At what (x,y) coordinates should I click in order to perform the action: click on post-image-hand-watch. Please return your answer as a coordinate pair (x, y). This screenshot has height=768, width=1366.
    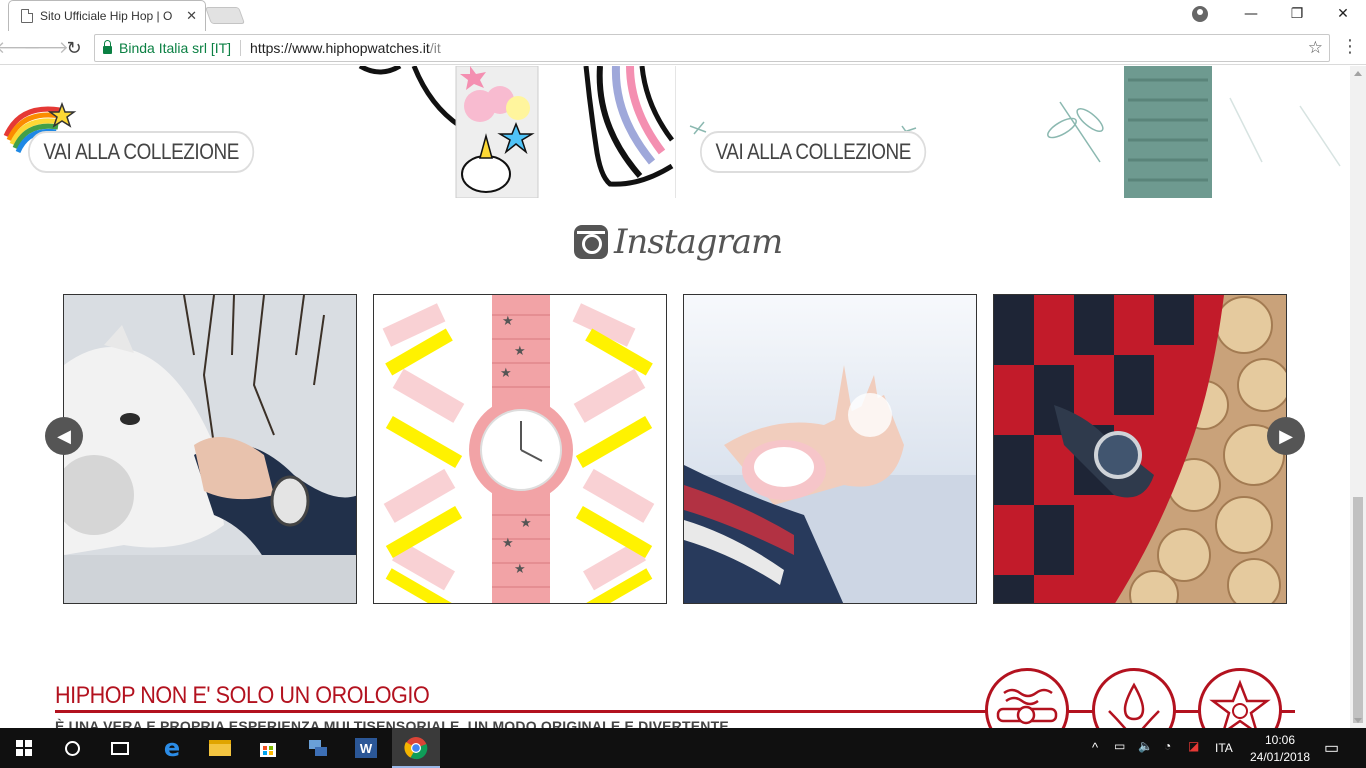
    Looking at the image, I should click on (830, 449).